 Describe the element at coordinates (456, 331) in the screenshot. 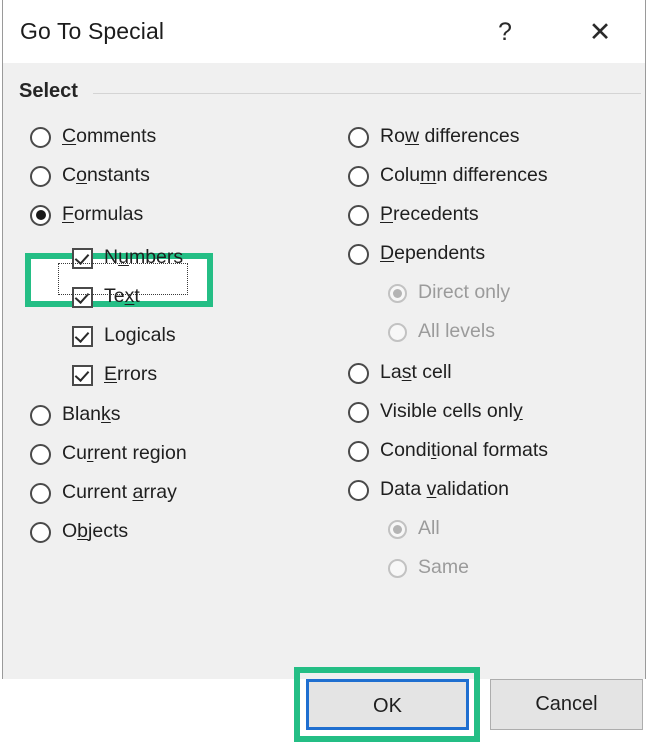

I see `option-label: All levels` at that location.